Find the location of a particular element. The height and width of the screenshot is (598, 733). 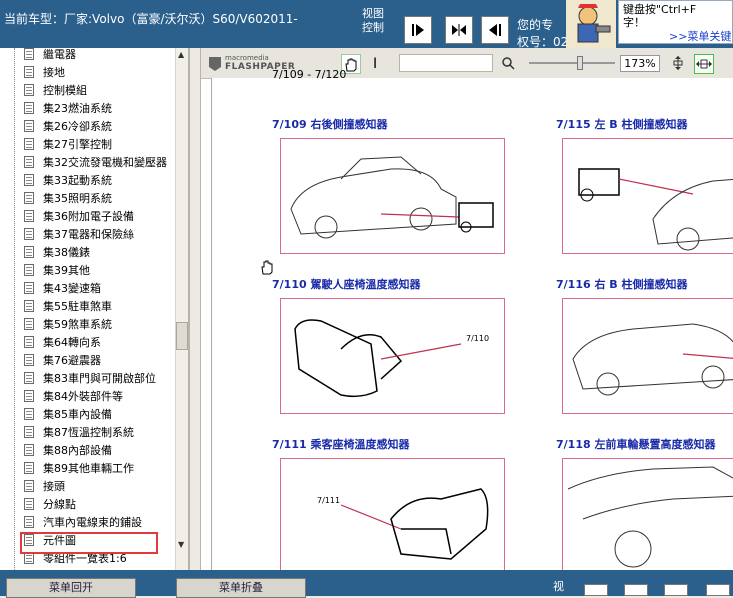

scroll-thumb is located at coordinates (182, 336).